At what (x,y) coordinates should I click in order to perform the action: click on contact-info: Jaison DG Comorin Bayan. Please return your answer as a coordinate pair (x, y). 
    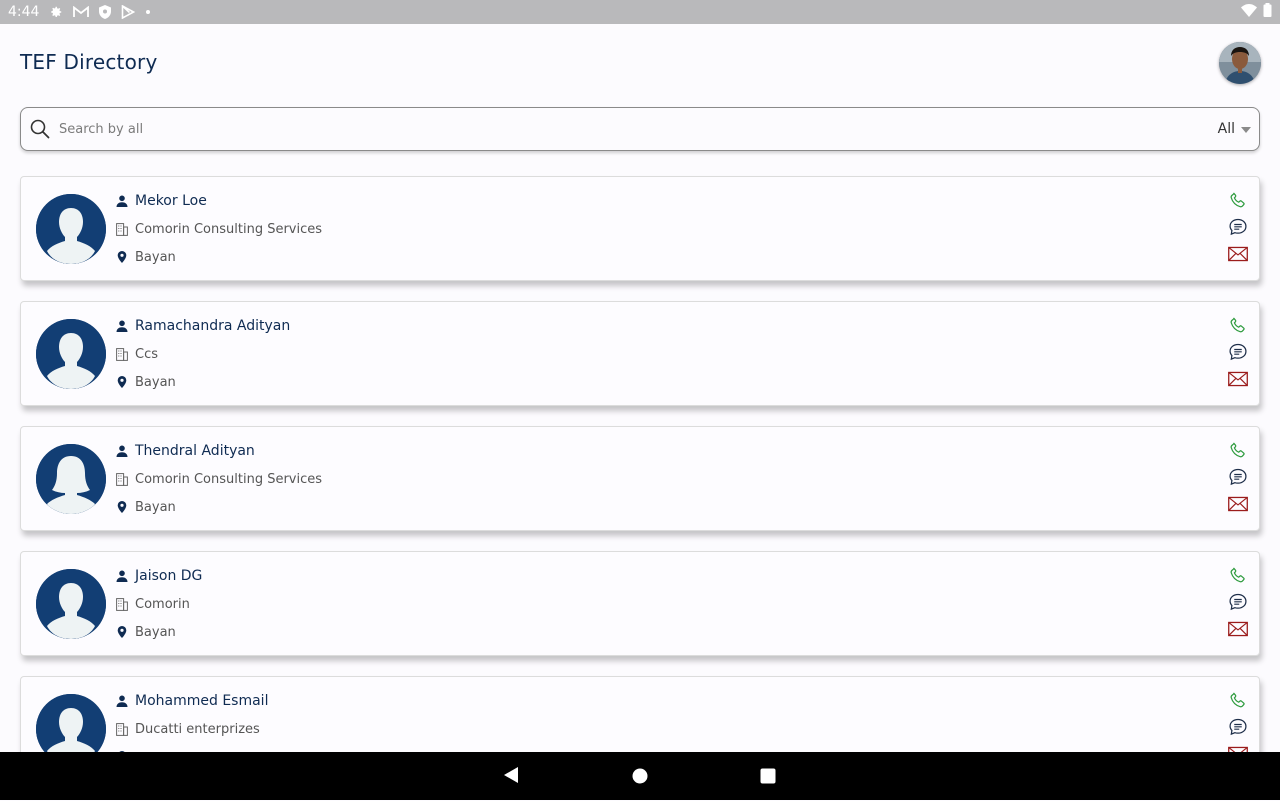
    Looking at the image, I should click on (158, 604).